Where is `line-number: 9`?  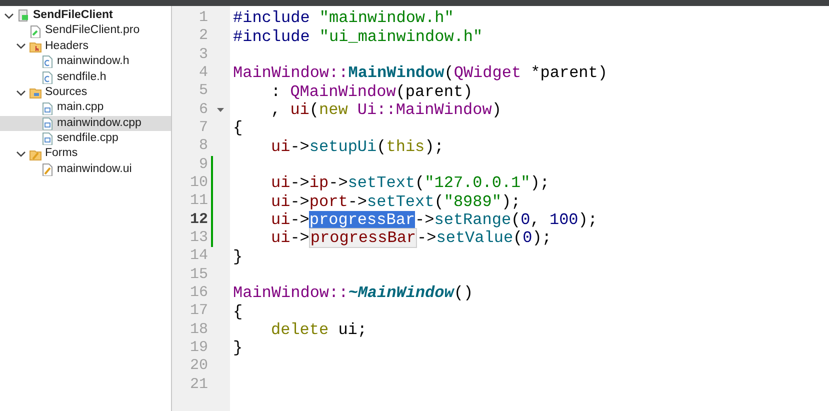 line-number: 9 is located at coordinates (203, 164).